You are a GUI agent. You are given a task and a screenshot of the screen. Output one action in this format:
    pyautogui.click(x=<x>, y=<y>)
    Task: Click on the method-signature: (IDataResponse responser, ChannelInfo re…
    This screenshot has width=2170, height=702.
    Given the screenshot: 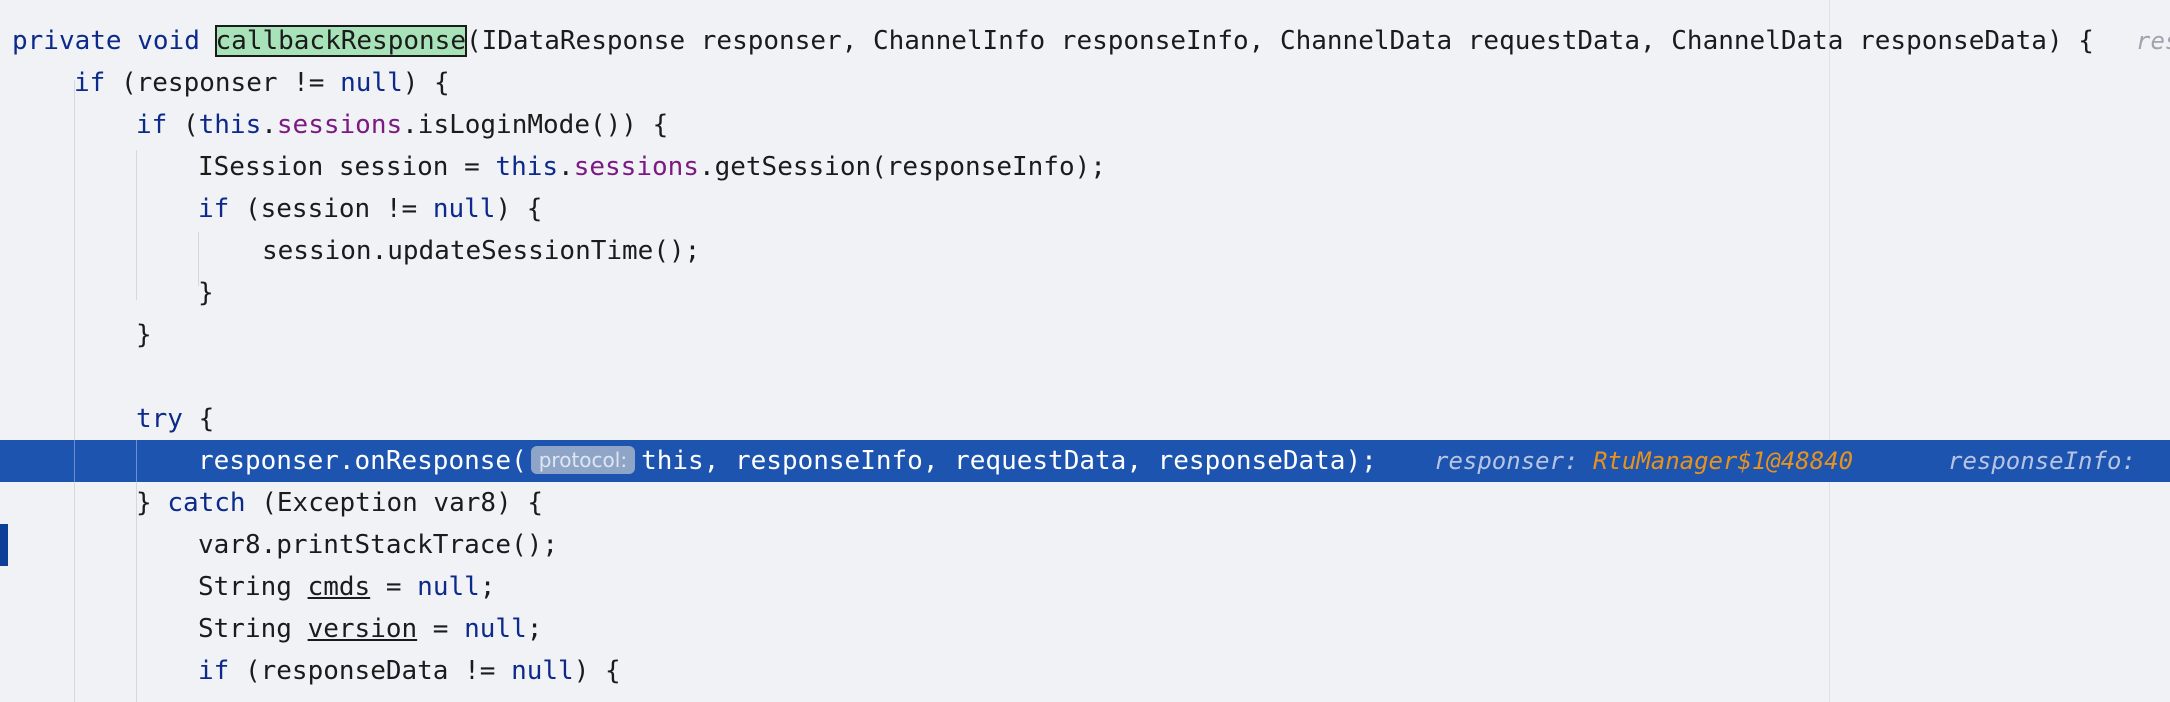 What is the action you would take?
    pyautogui.click(x=1279, y=41)
    